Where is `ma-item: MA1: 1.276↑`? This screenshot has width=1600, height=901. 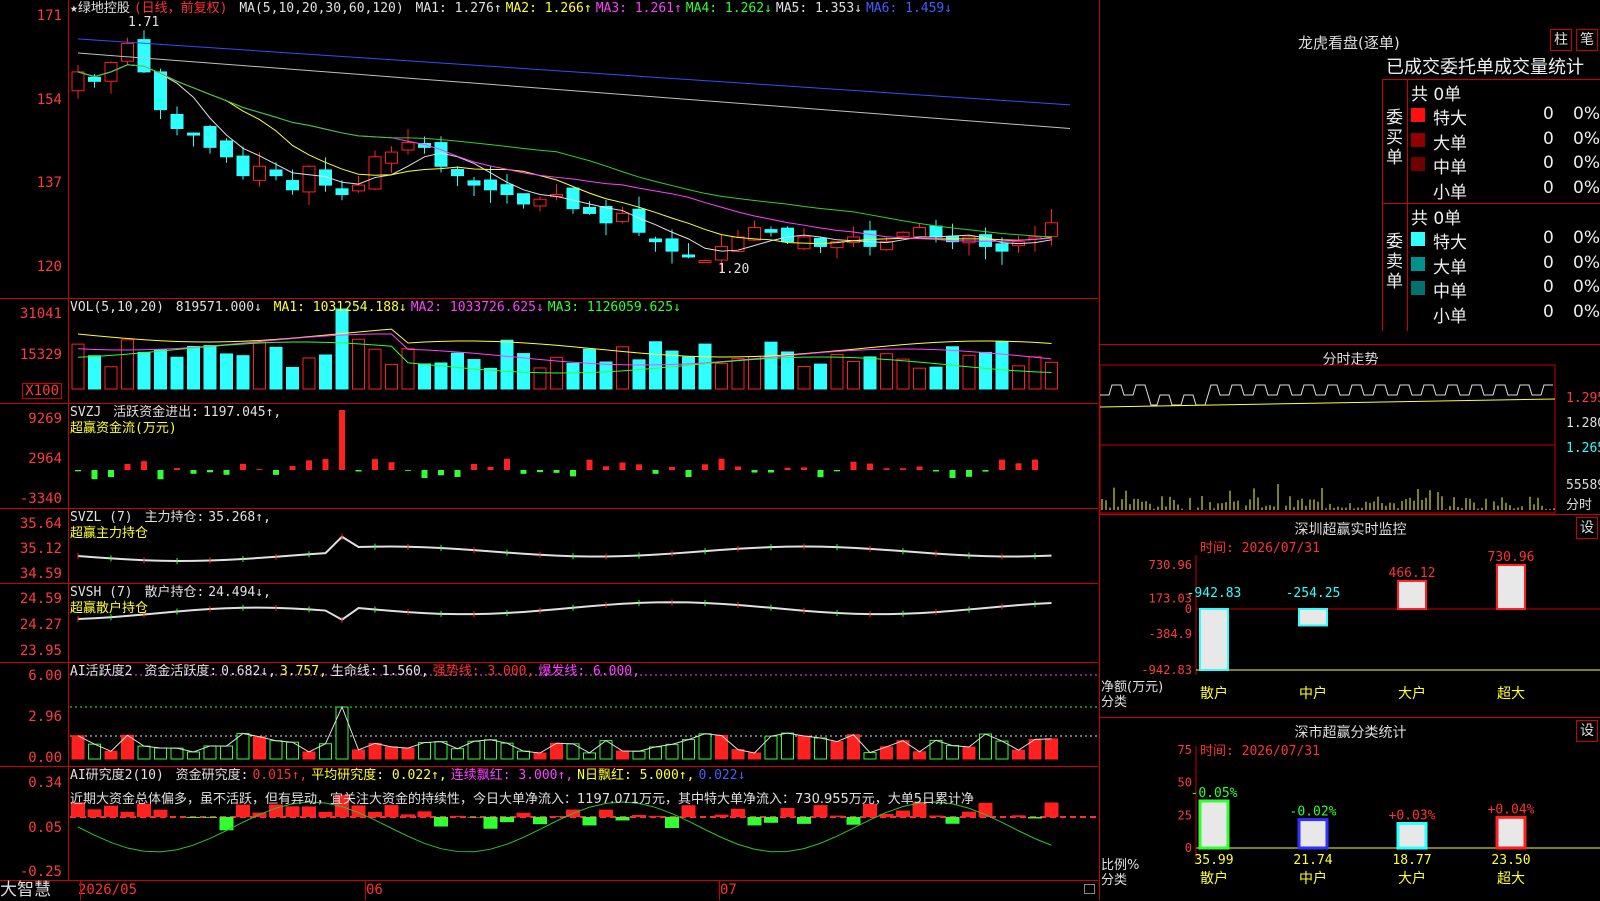 ma-item: MA1: 1.276↑ is located at coordinates (459, 8).